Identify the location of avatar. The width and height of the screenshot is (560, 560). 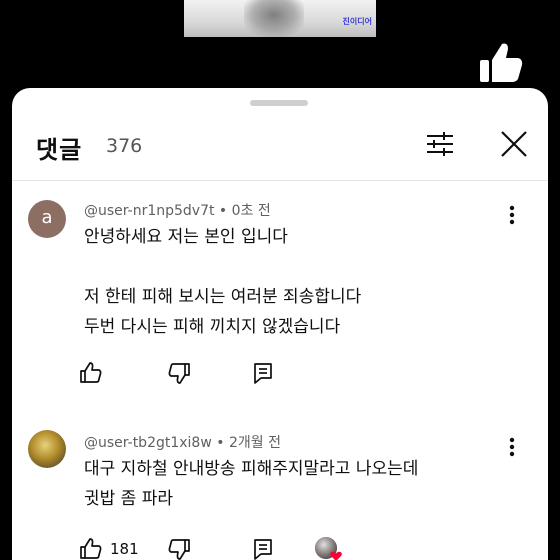
(47, 449).